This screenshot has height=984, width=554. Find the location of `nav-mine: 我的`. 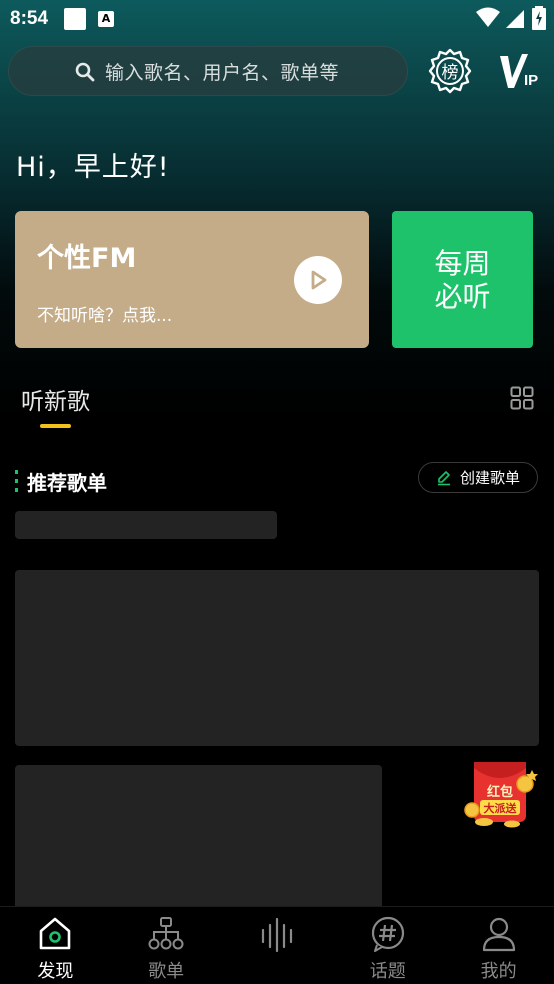

nav-mine: 我的 is located at coordinates (498, 945).